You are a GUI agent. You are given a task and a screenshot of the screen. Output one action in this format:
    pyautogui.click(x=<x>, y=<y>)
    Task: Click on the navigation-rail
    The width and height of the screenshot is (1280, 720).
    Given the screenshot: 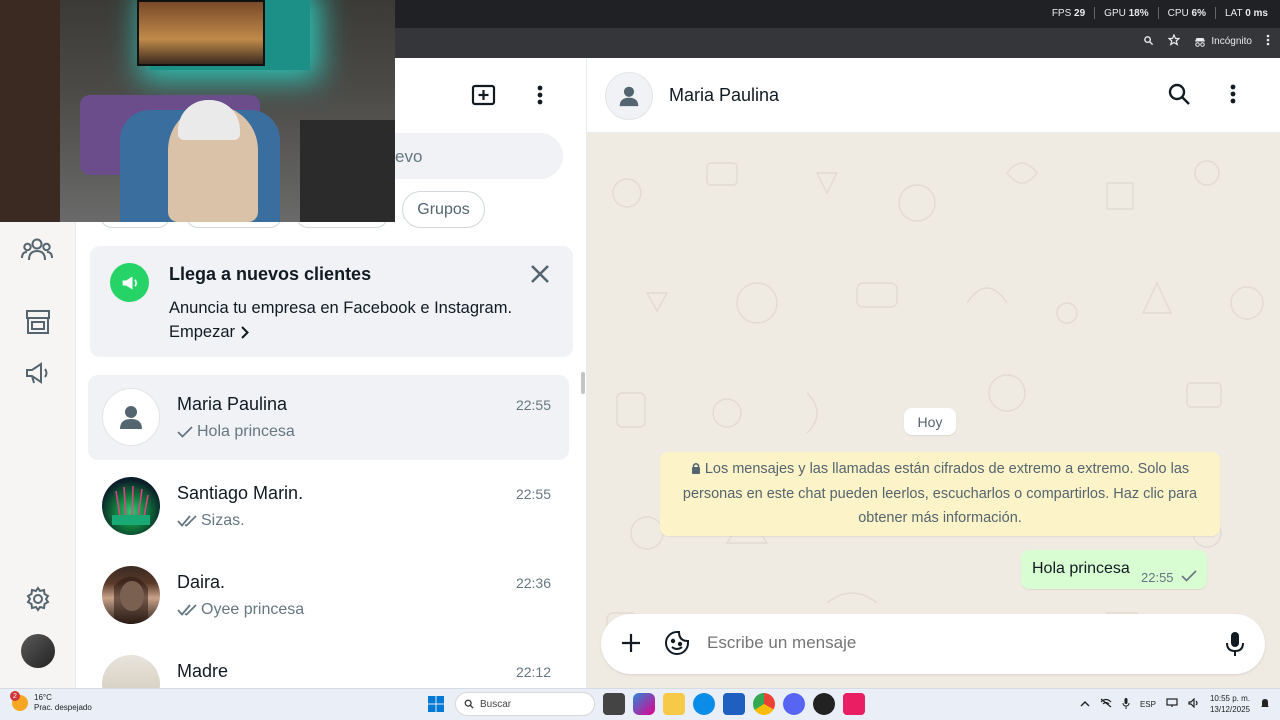 What is the action you would take?
    pyautogui.click(x=38, y=455)
    